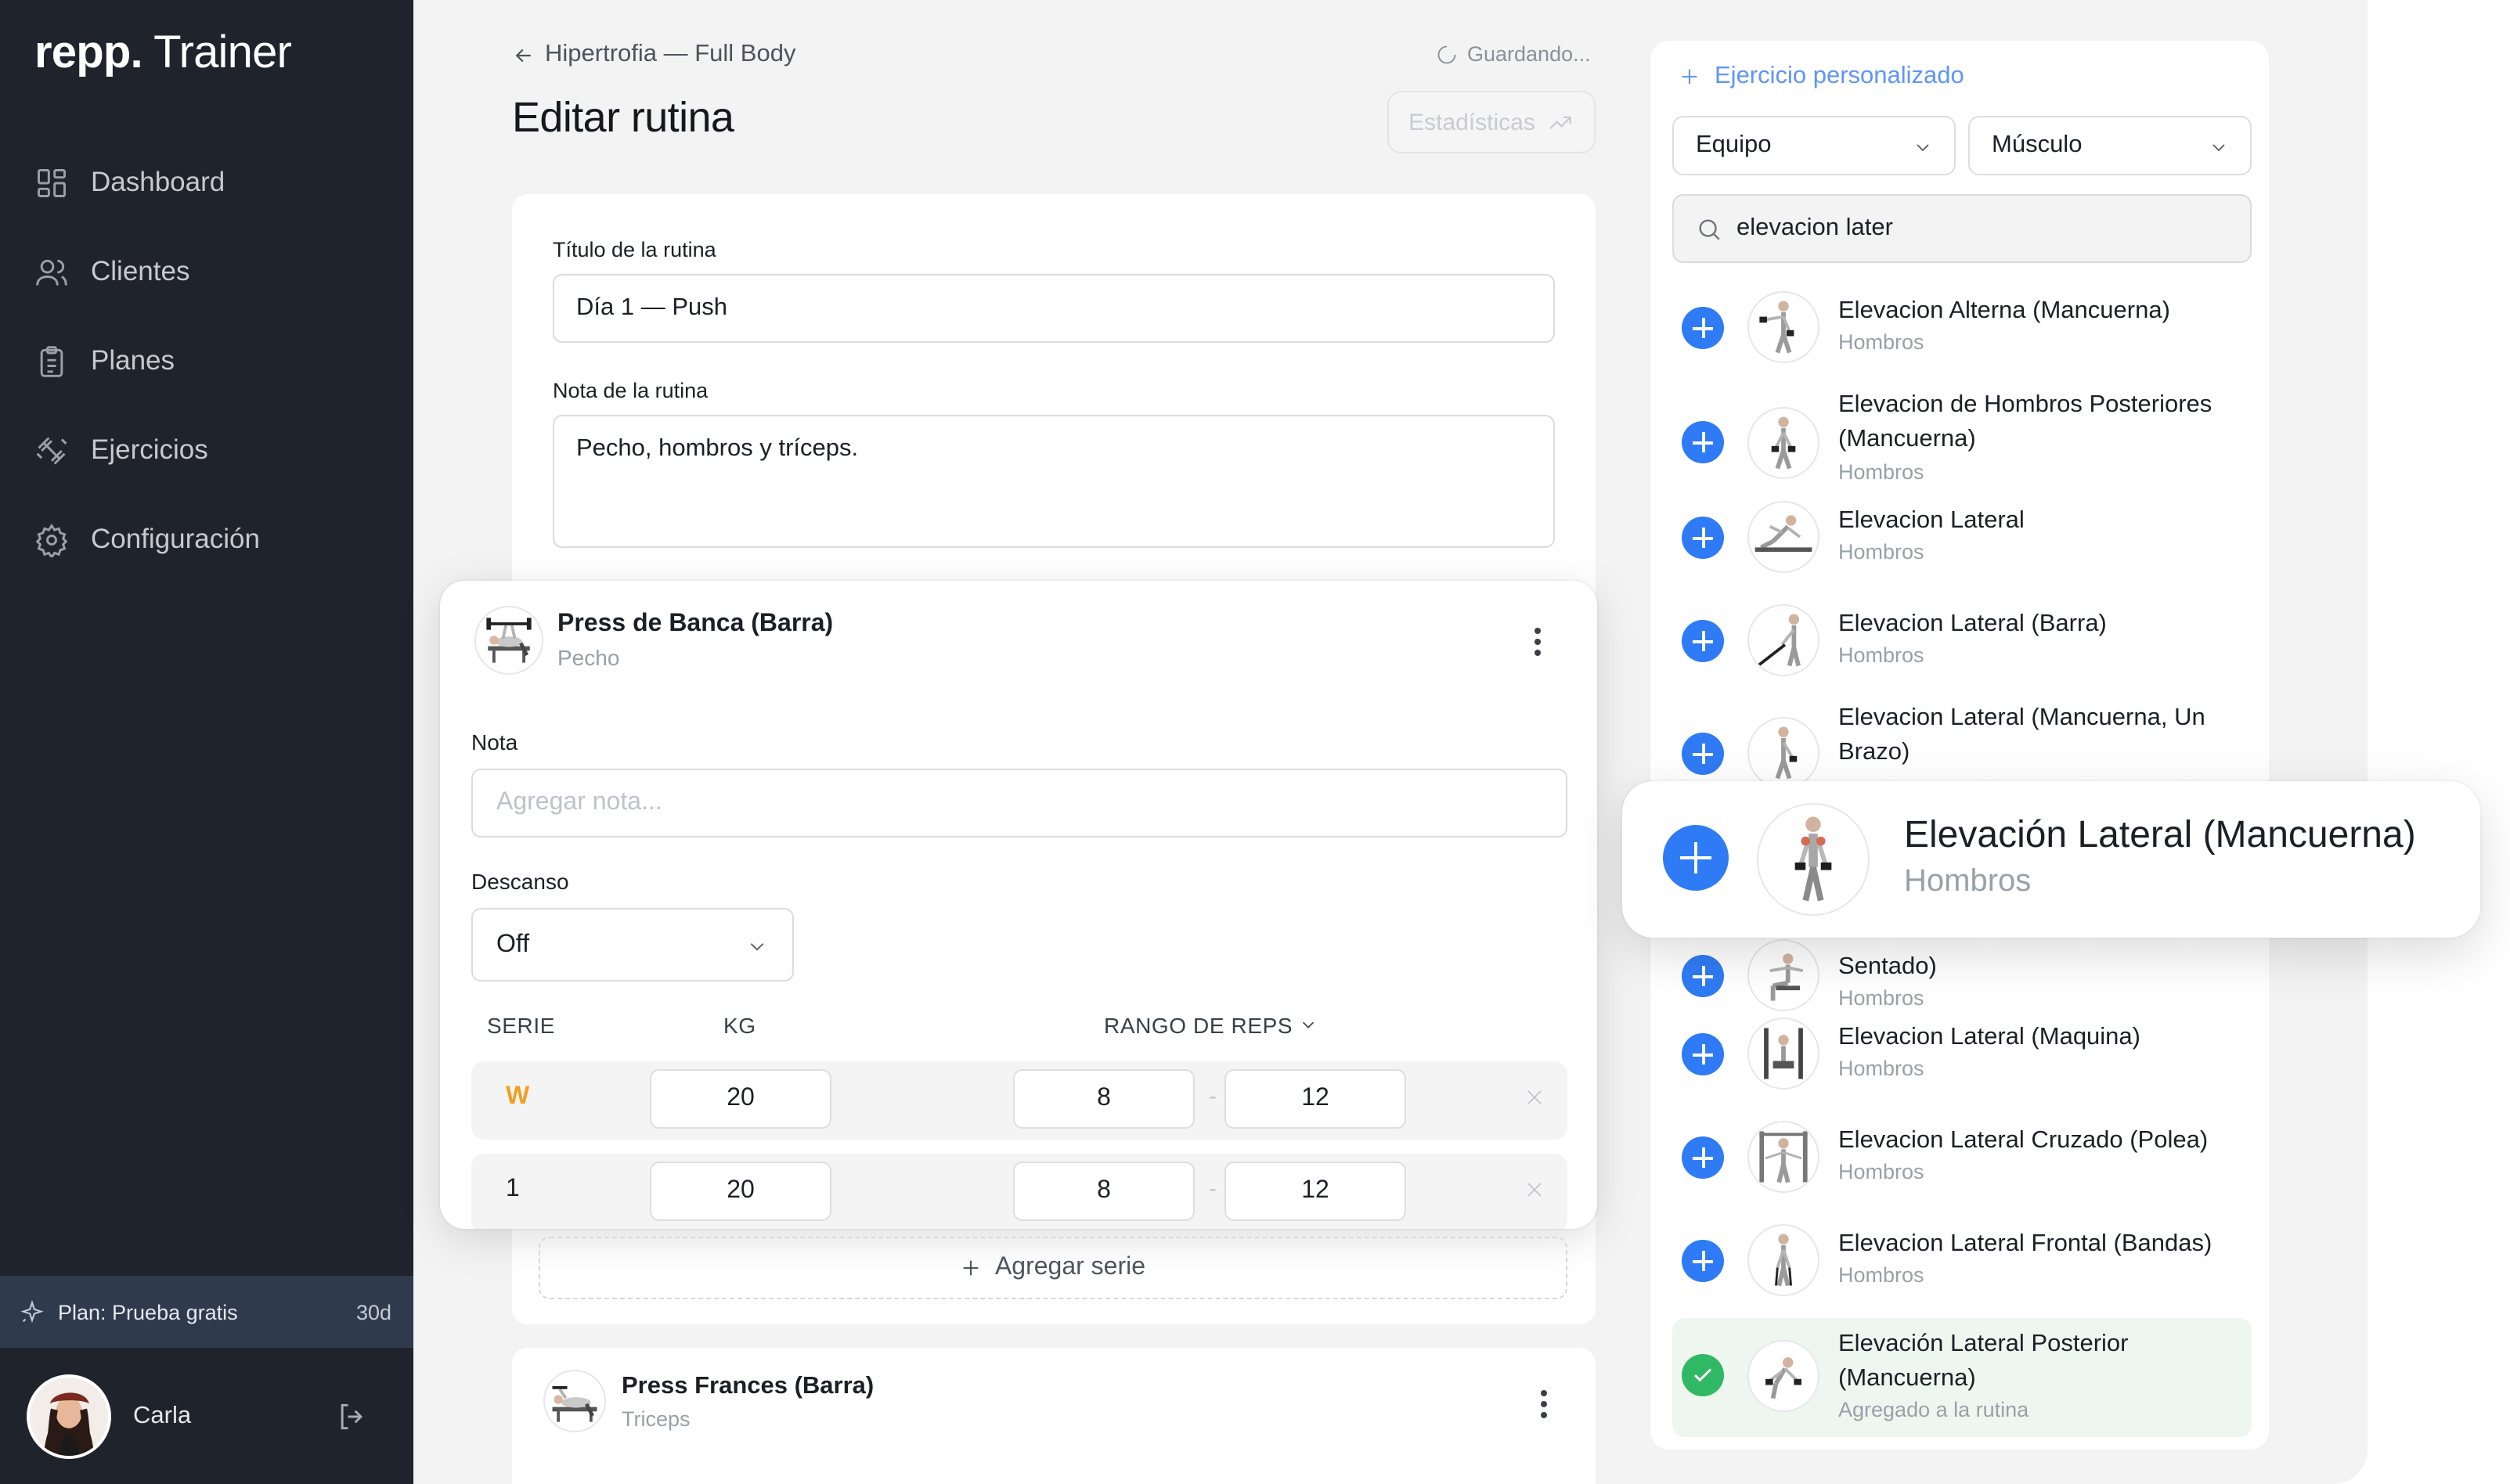 The height and width of the screenshot is (1484, 2510). I want to click on plus-icon, so click(1689, 77).